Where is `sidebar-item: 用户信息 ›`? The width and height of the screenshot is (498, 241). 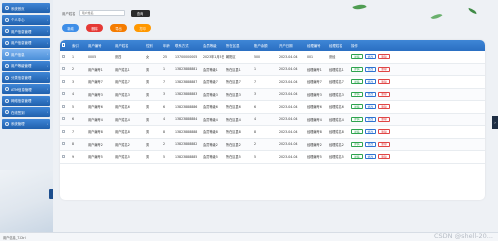
sidebar-item: 用户信息 › is located at coordinates (26, 54).